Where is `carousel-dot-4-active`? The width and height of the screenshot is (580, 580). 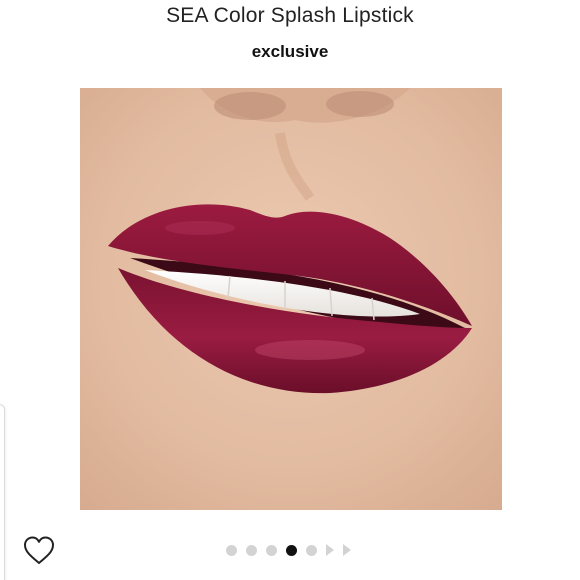 carousel-dot-4-active is located at coordinates (291, 550).